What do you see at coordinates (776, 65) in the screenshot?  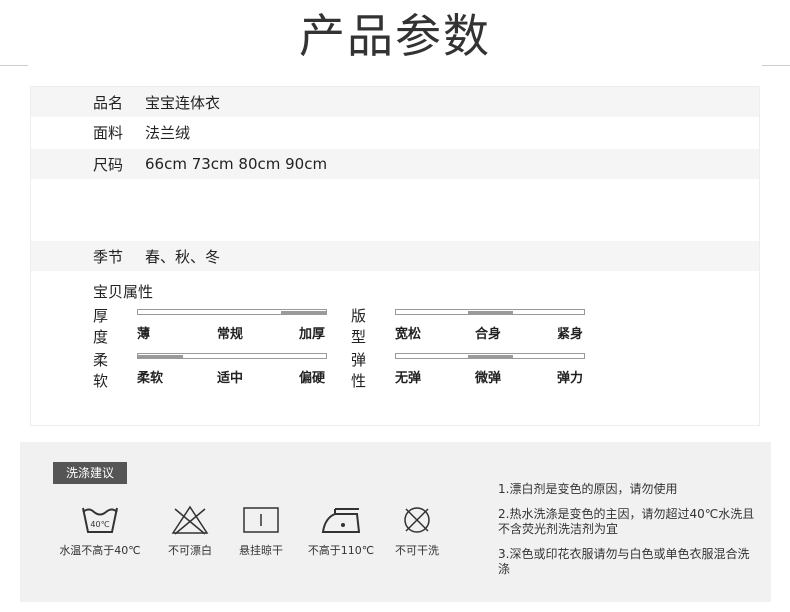 I see `divider-right` at bounding box center [776, 65].